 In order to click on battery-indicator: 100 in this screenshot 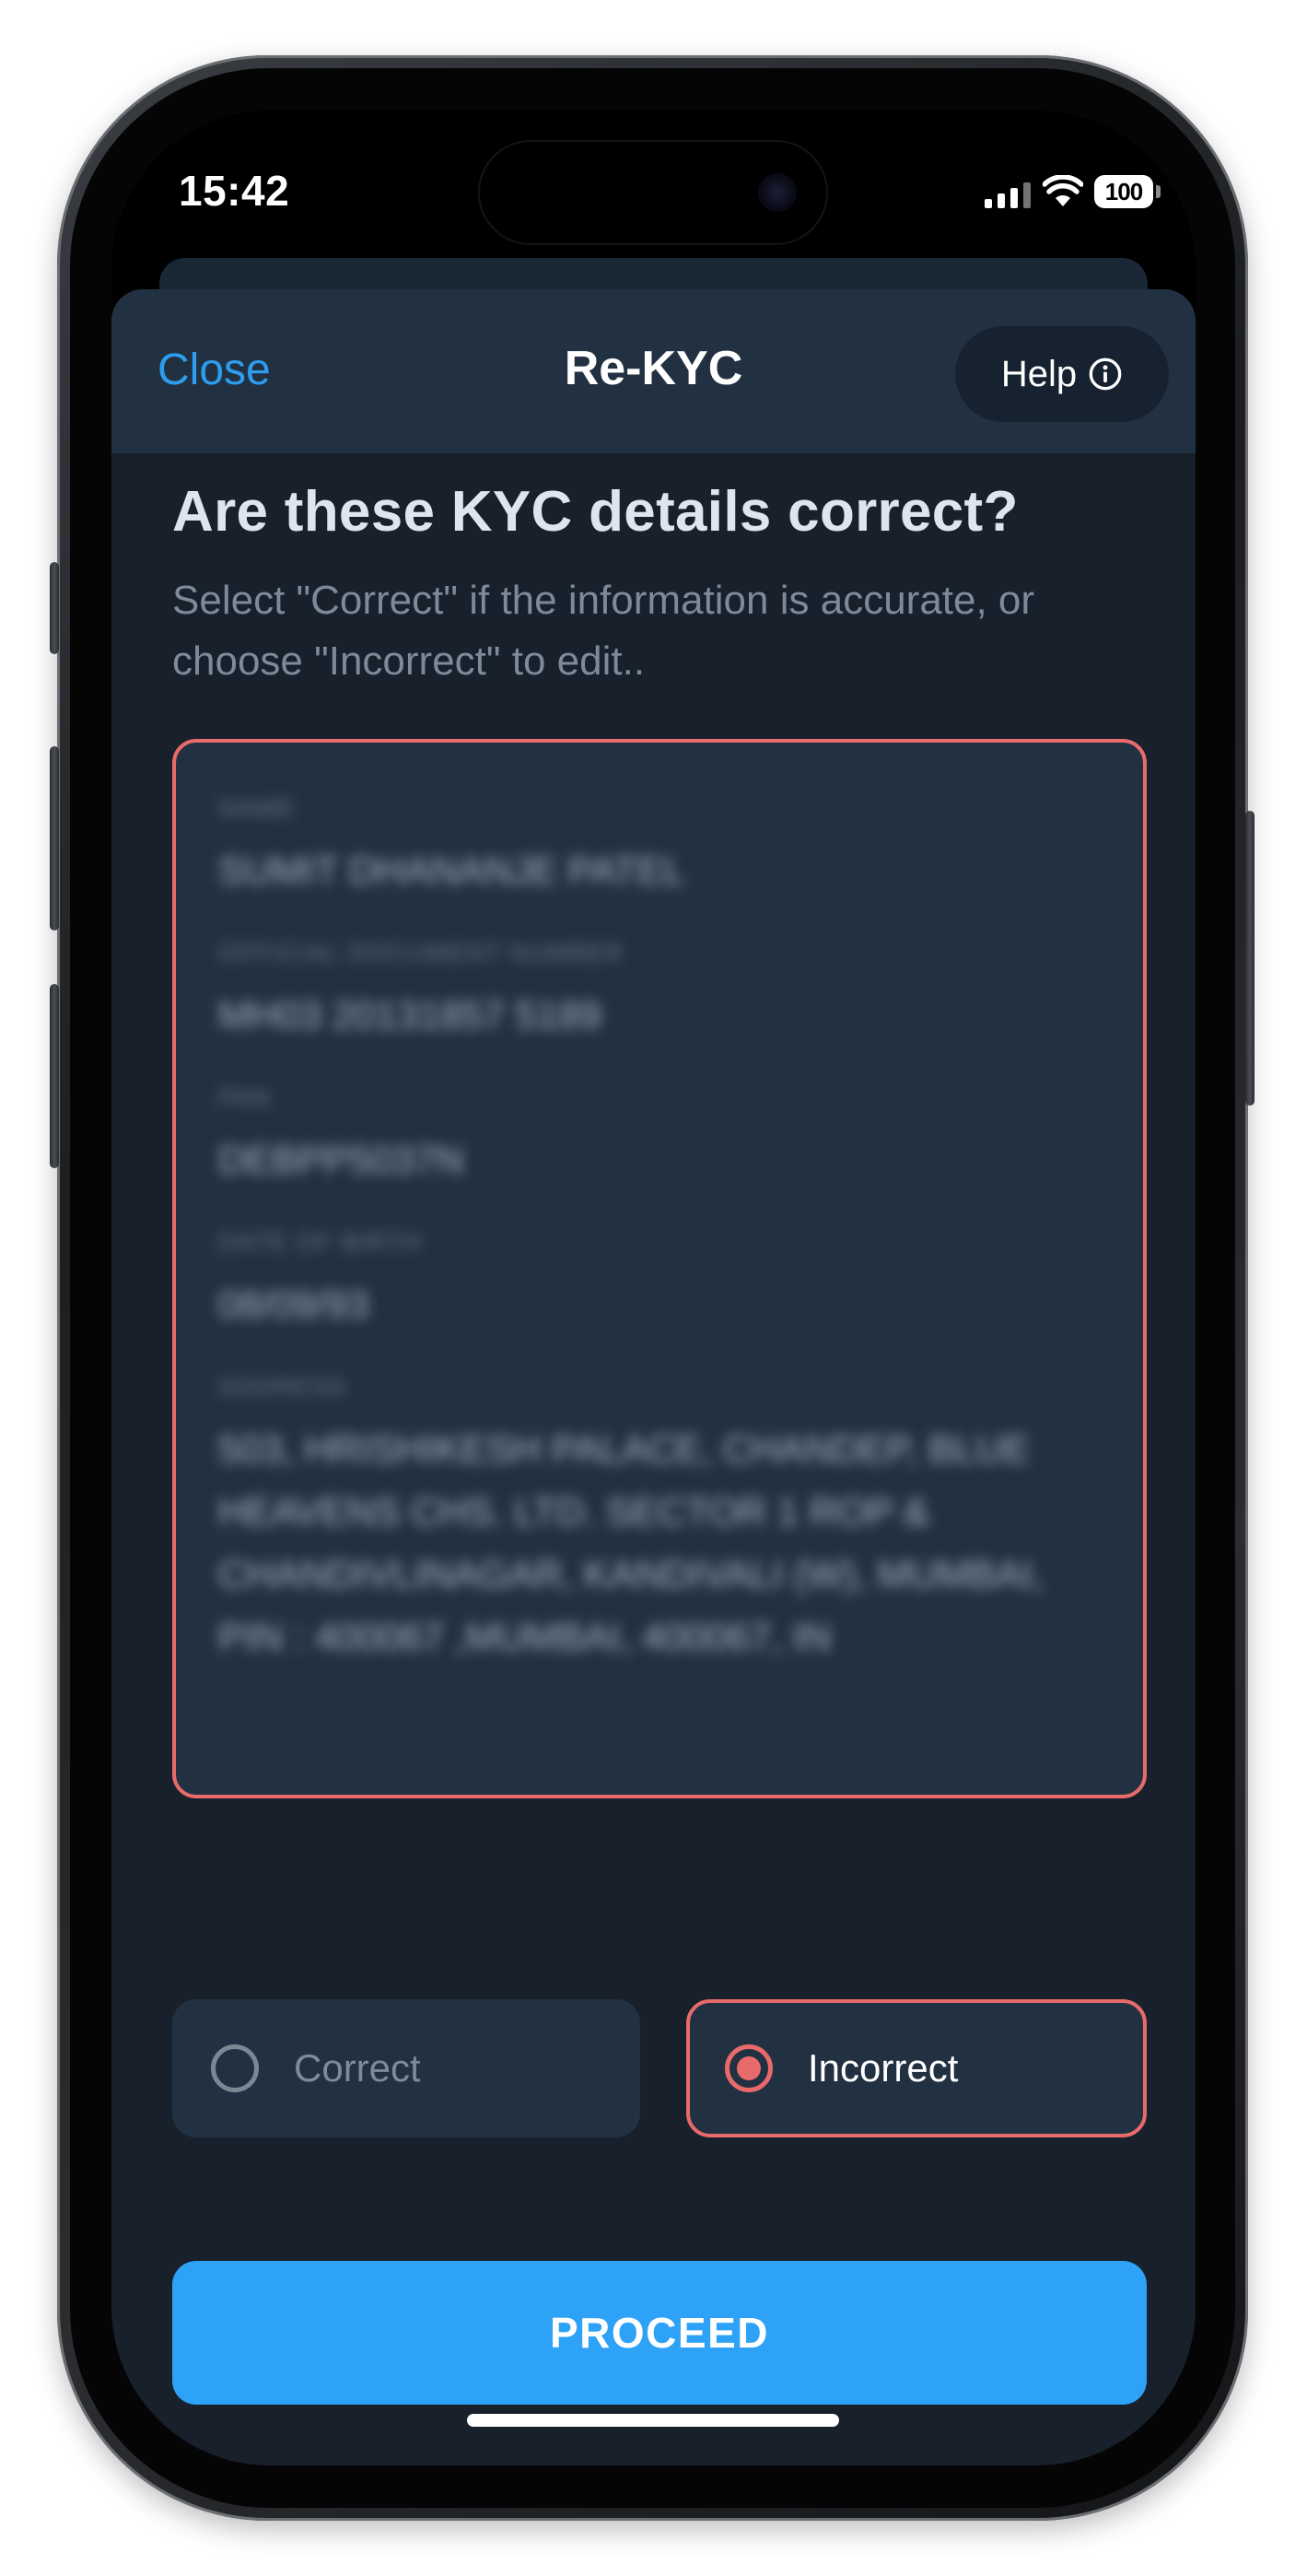, I will do `click(1123, 191)`.